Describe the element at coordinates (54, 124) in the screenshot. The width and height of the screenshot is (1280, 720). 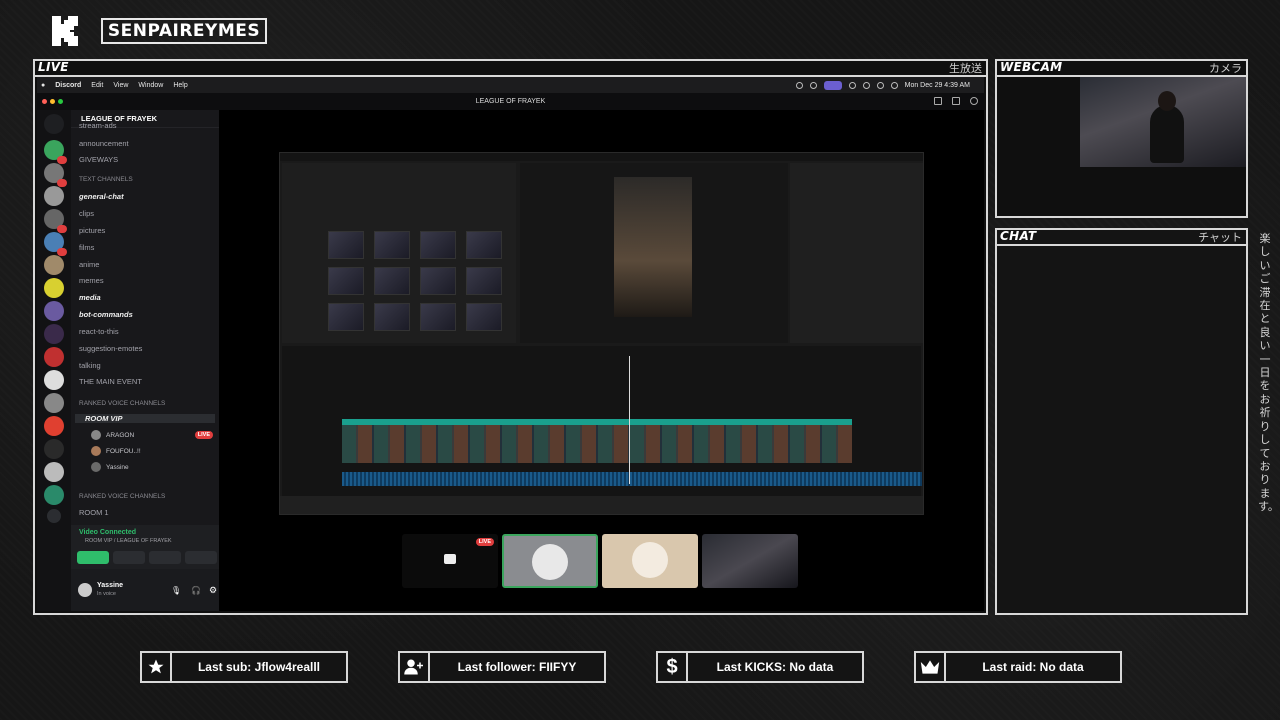
I see `discord-home-icon` at that location.